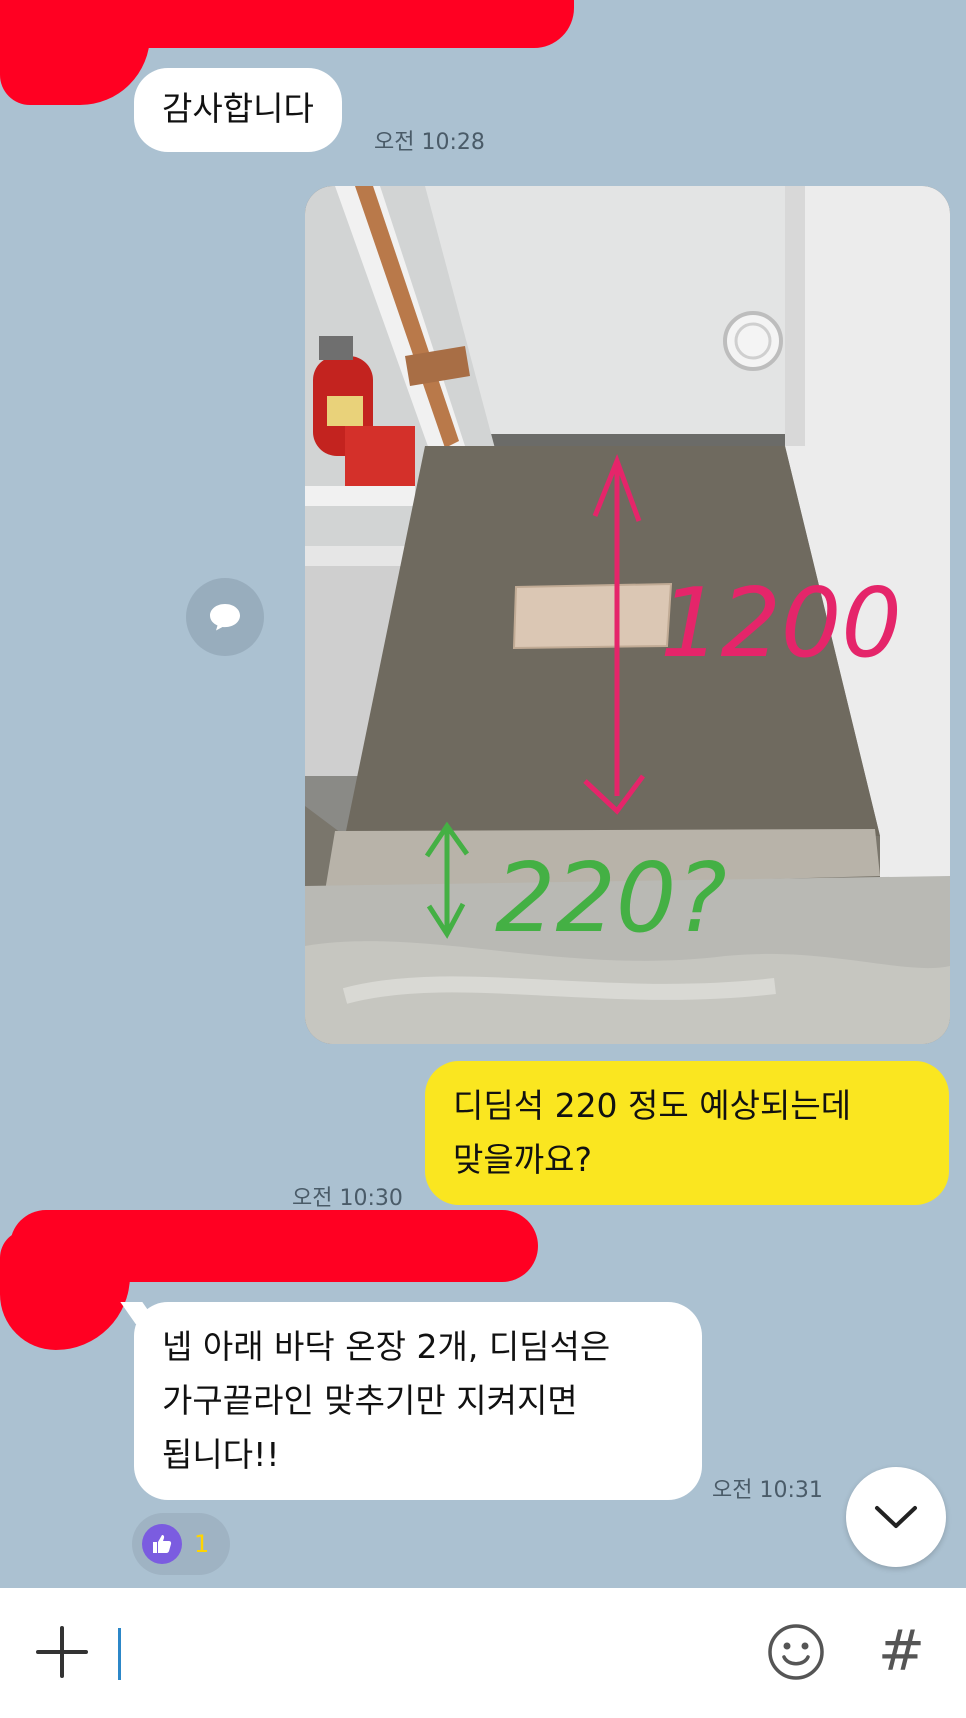 The height and width of the screenshot is (1718, 966). Describe the element at coordinates (781, 624) in the screenshot. I see `photo-annotation-red: 1200` at that location.